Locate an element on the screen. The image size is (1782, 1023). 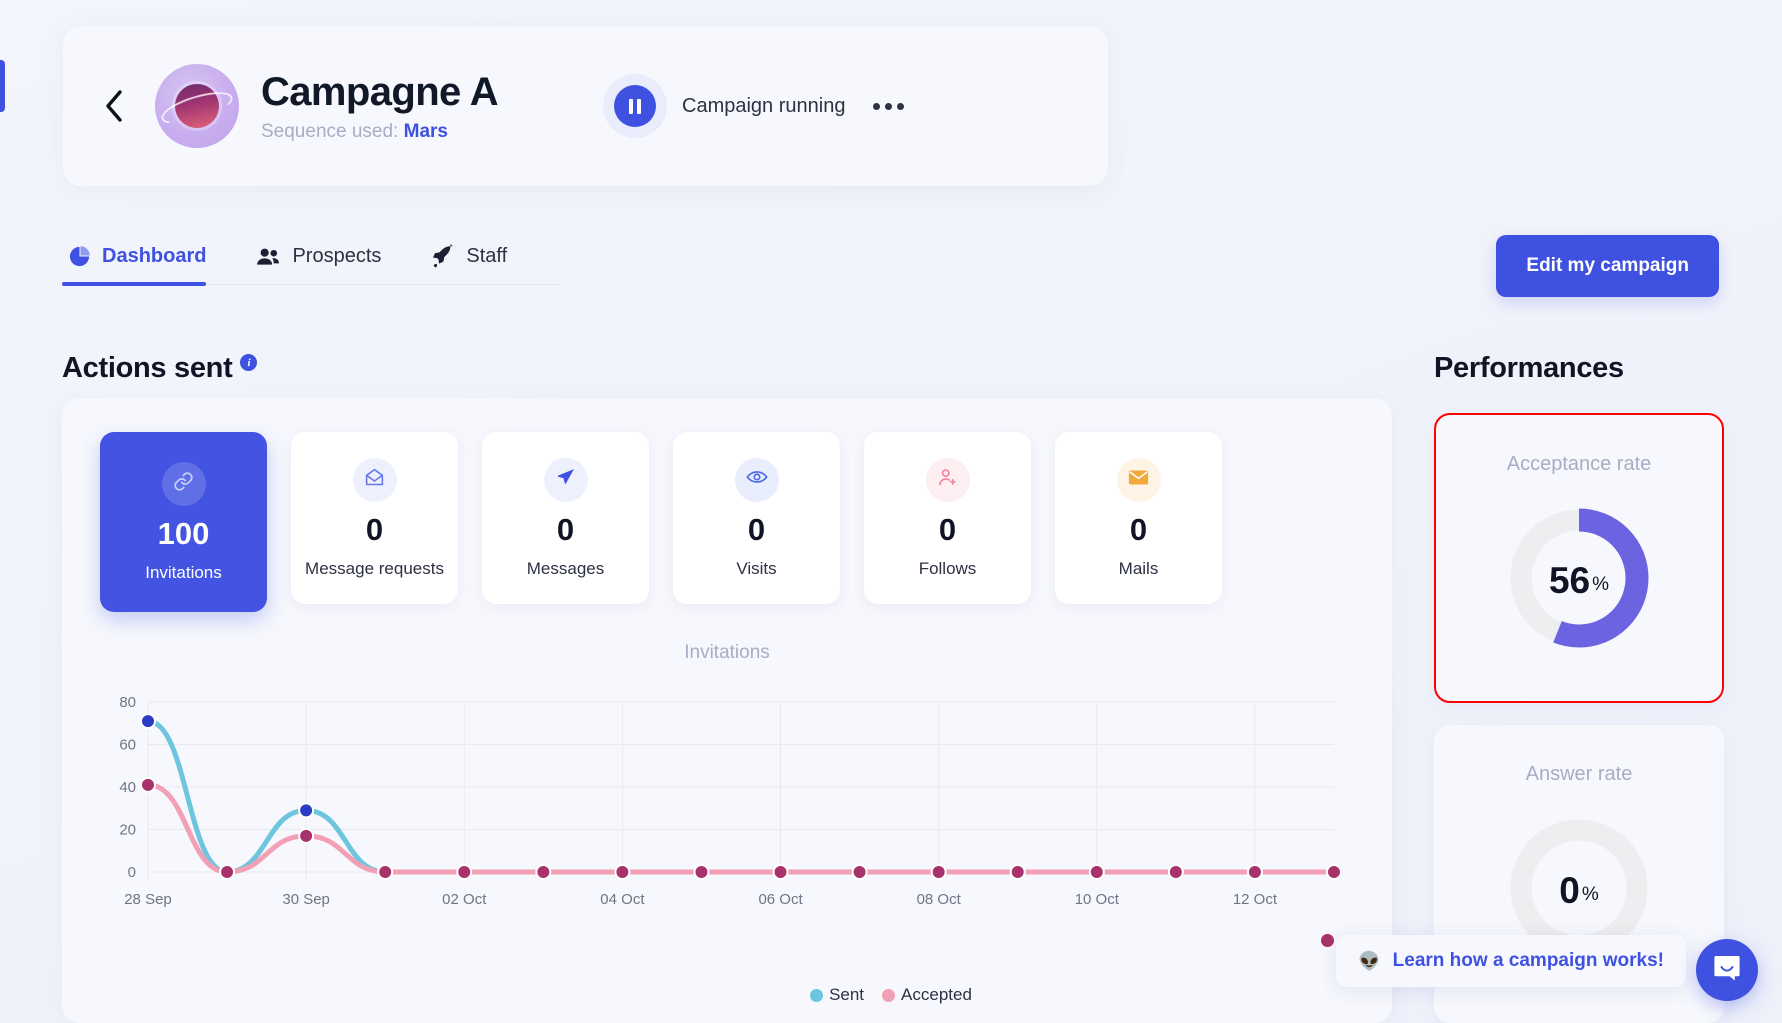
status-badge: Campaign running is located at coordinates (764, 105).